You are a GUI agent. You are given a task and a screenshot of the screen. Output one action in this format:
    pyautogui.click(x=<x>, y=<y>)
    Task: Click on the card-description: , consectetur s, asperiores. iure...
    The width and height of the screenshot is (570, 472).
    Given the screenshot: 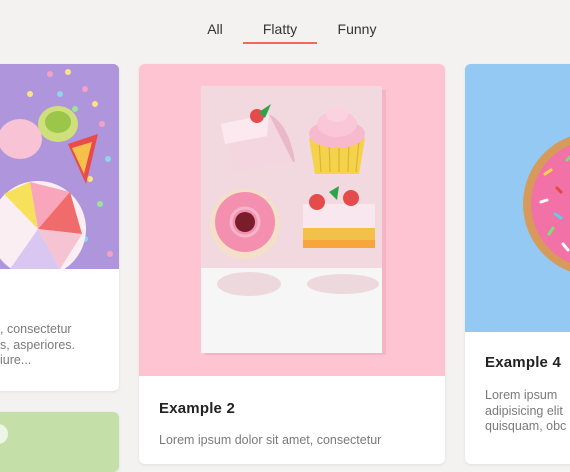 What is the action you would take?
    pyautogui.click(x=38, y=344)
    